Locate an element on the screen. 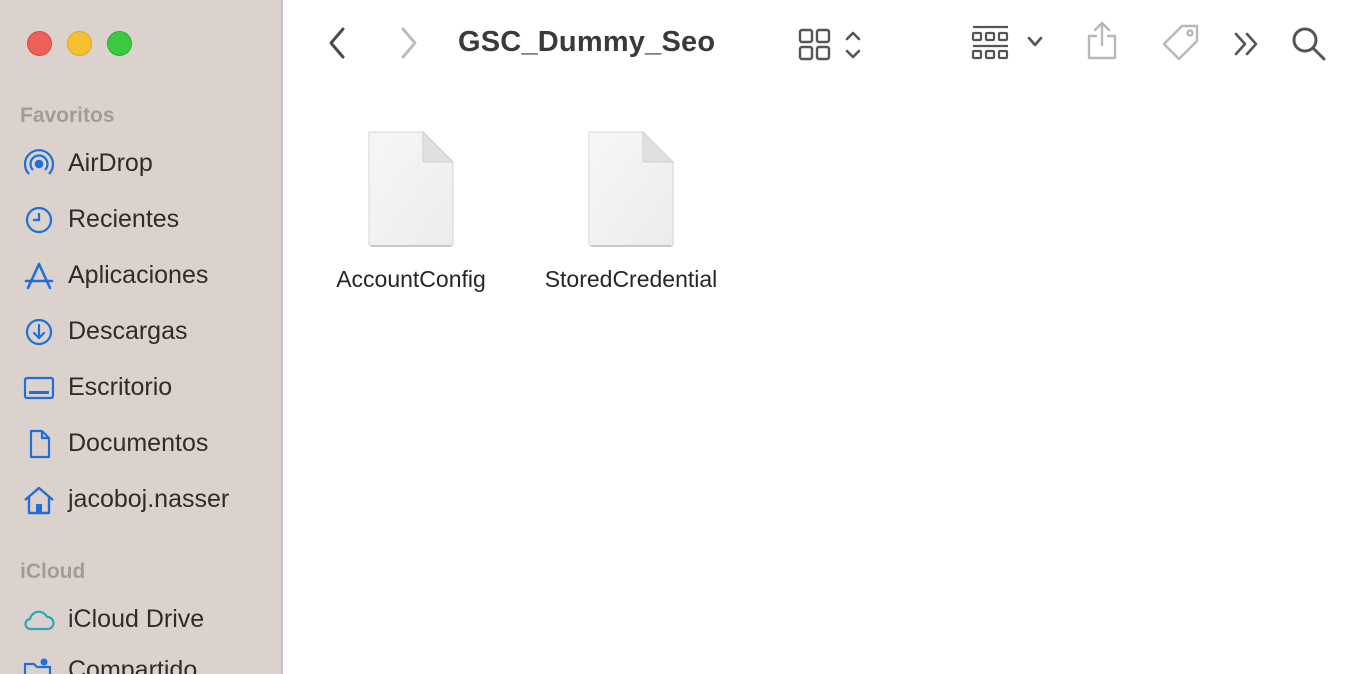  share-icon is located at coordinates (1102, 41).